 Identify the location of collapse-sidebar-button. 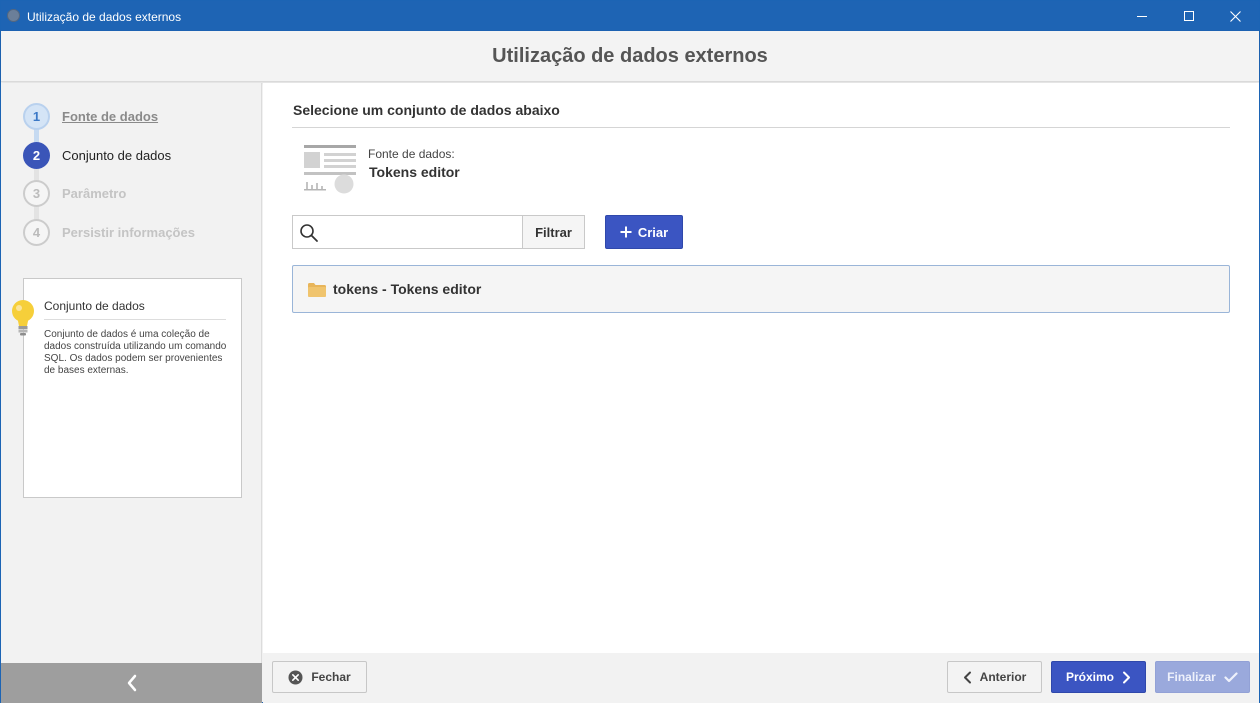
(131, 683).